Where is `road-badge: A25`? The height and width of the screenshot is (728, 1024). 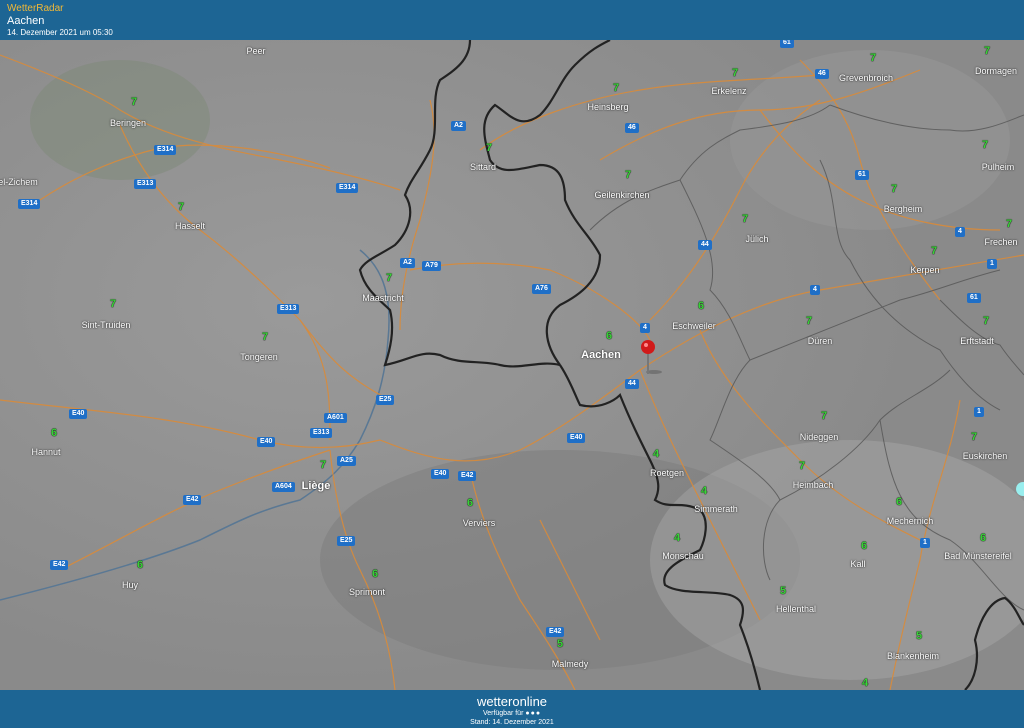
road-badge: A25 is located at coordinates (346, 461).